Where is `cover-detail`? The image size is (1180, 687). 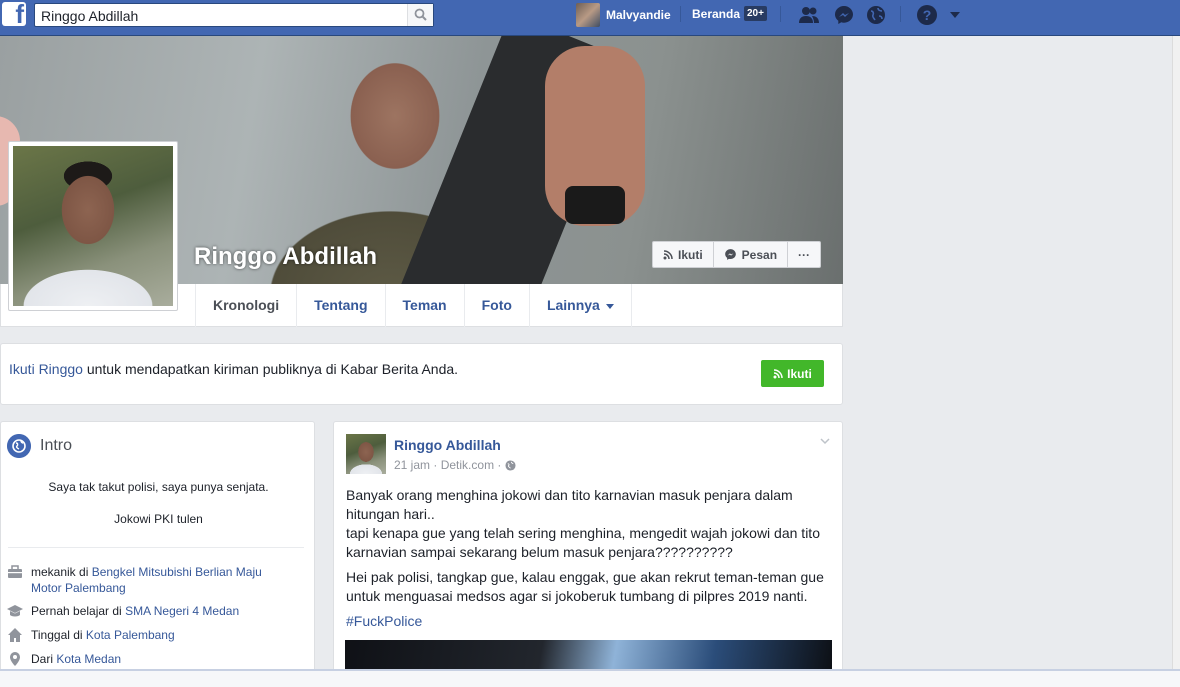 cover-detail is located at coordinates (595, 205).